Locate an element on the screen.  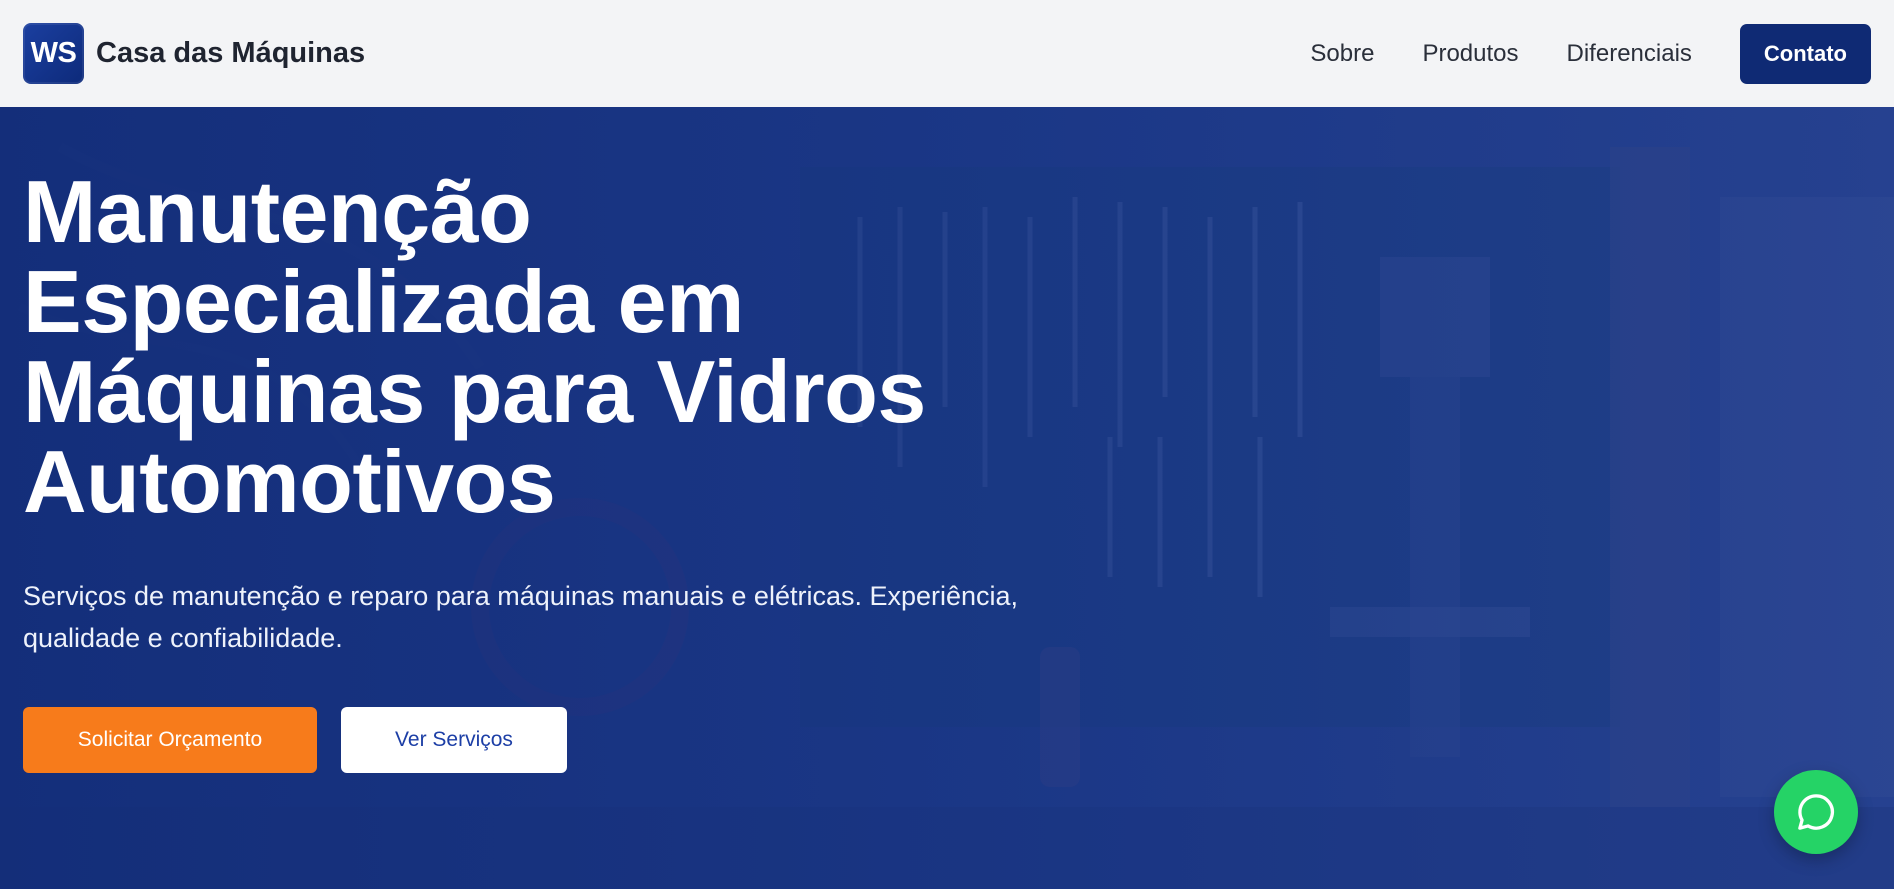
request-quote-button: Solicitar Orçamento is located at coordinates (170, 740).